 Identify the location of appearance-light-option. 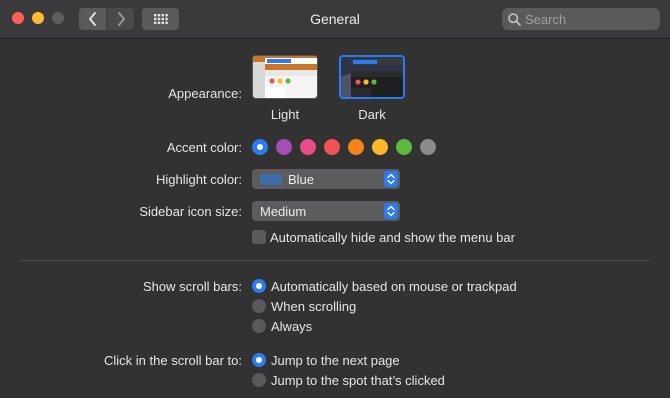
(285, 77).